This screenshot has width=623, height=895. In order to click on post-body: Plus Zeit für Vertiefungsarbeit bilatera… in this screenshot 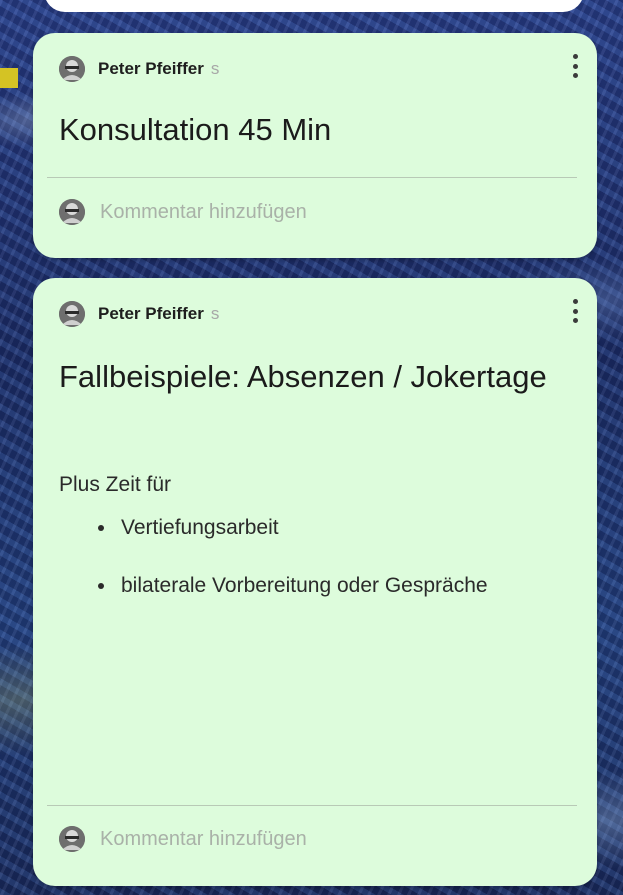, I will do `click(308, 537)`.